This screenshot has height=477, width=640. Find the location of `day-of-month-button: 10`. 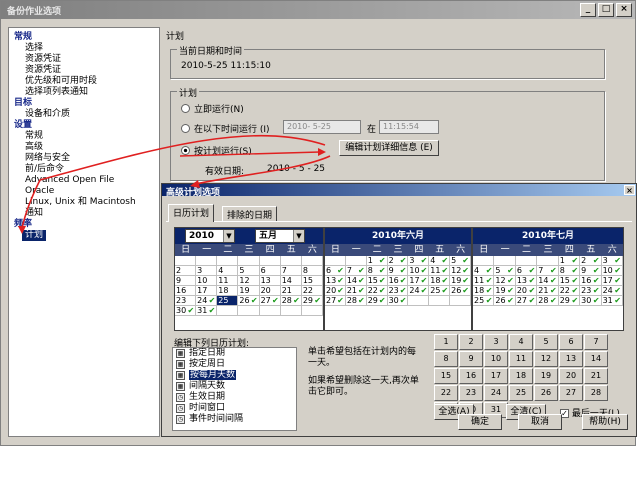

day-of-month-button: 10 is located at coordinates (496, 359).